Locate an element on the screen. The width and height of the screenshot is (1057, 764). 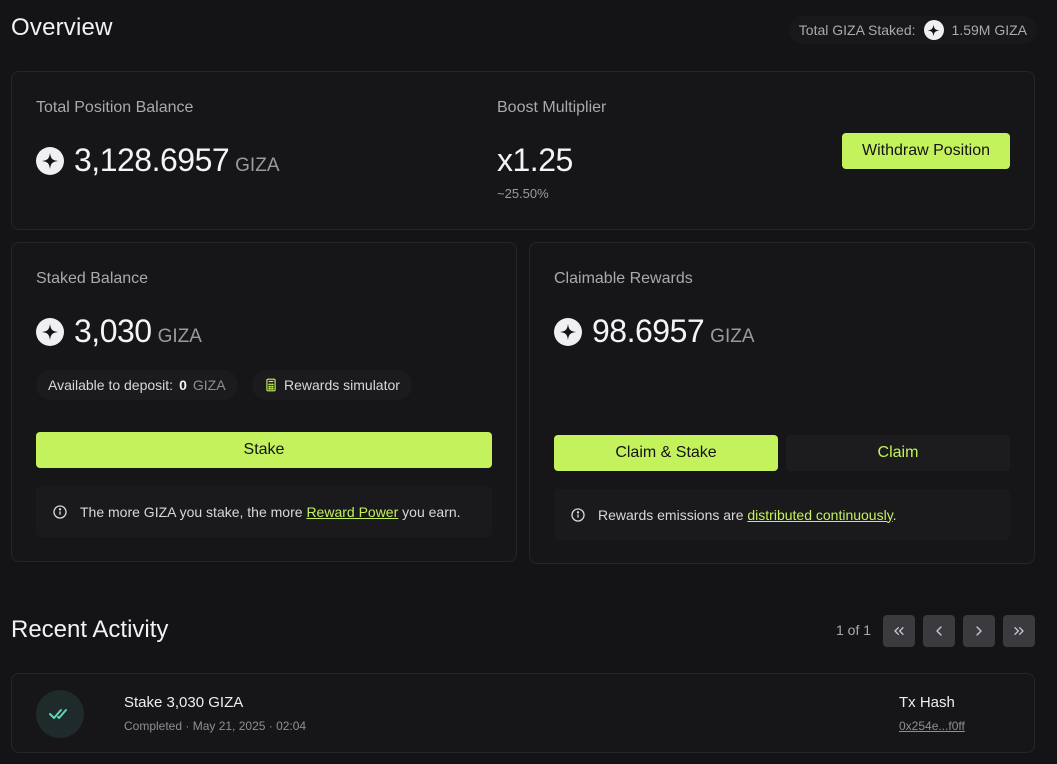
available-value: 0 is located at coordinates (183, 385).